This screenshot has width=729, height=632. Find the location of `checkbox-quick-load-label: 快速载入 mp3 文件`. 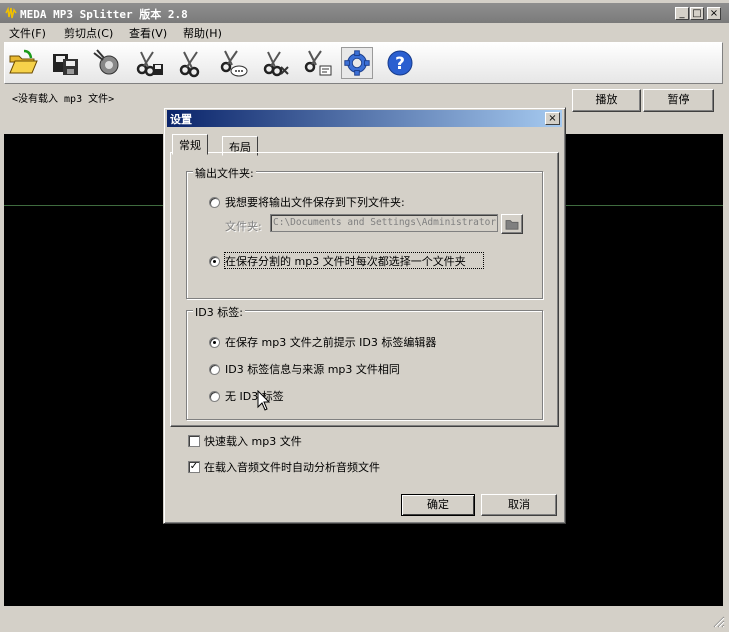

checkbox-quick-load-label: 快速载入 mp3 文件 is located at coordinates (253, 441).